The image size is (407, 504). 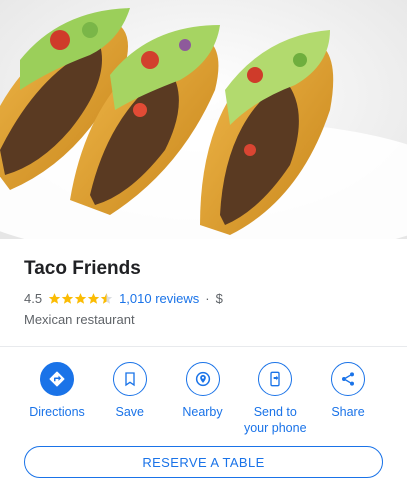 I want to click on reserve-container: RESERVE A TABLE, so click(x=203, y=462).